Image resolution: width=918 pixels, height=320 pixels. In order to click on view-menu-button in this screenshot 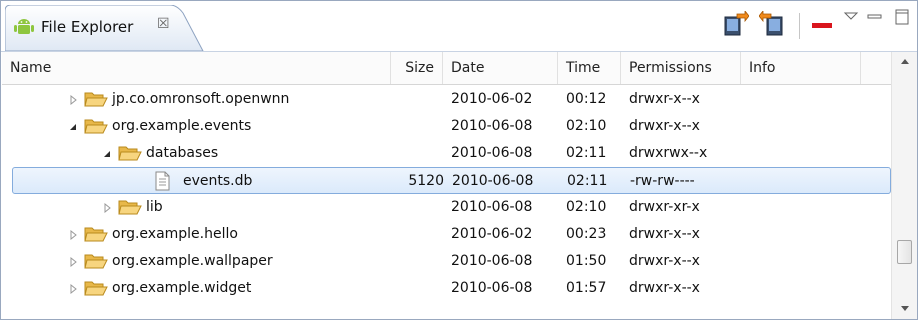, I will do `click(851, 22)`.